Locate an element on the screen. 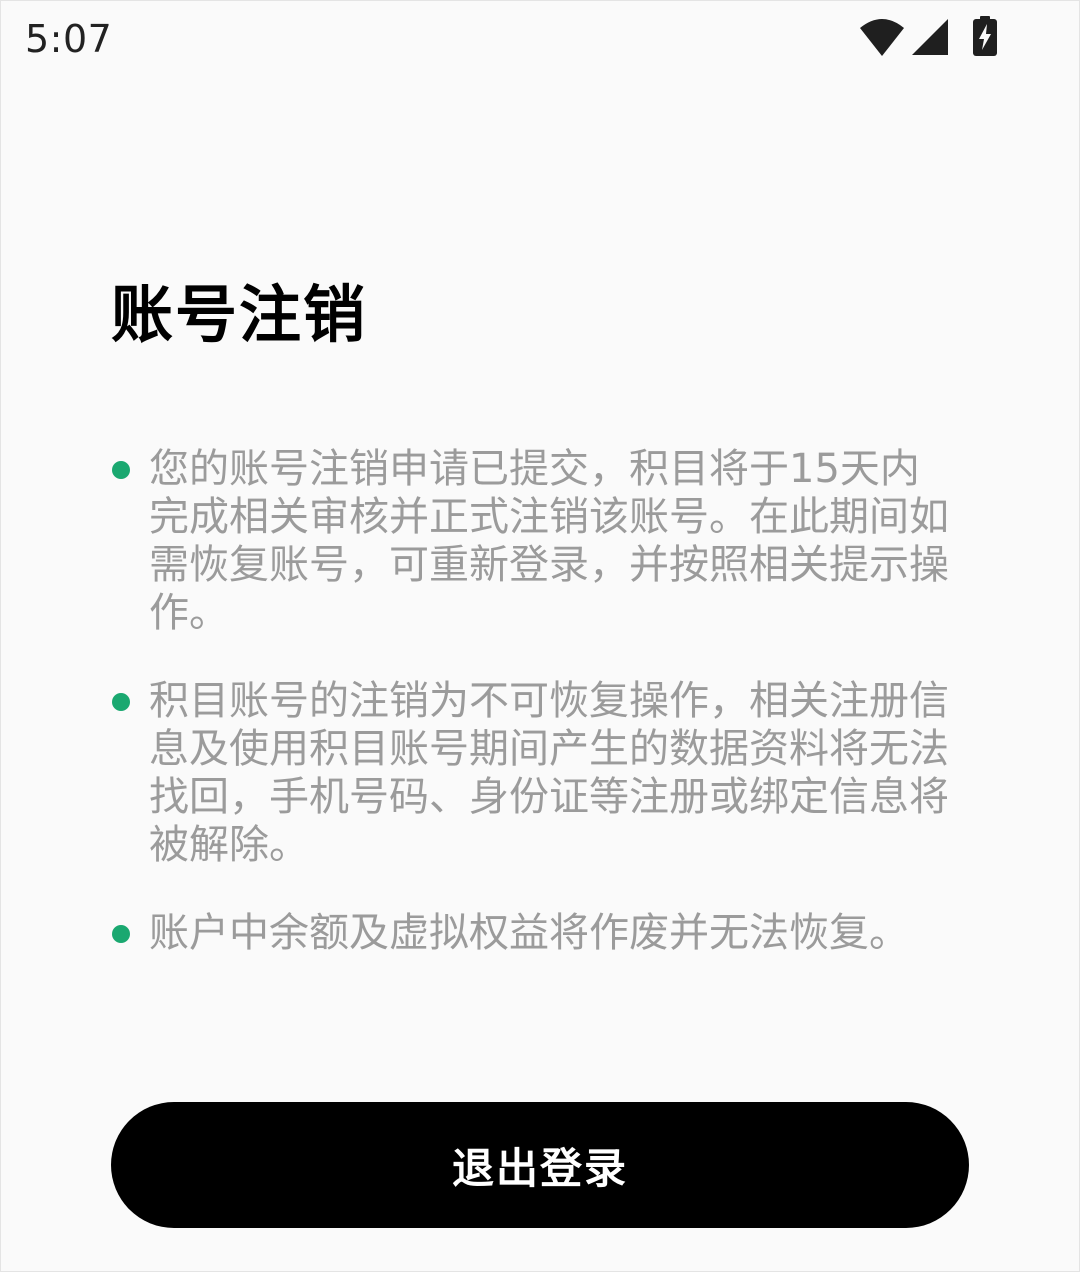 The height and width of the screenshot is (1272, 1080). page-title: 账号注销 is located at coordinates (239, 314).